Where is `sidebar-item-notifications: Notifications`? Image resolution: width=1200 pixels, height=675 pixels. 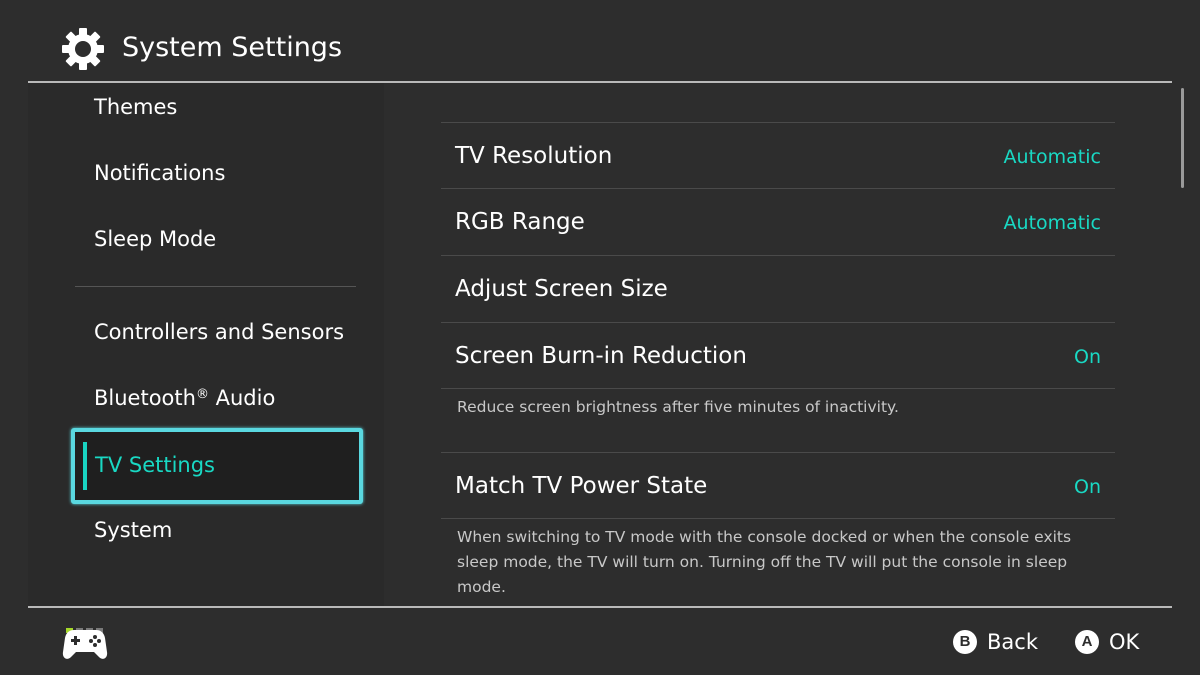 sidebar-item-notifications: Notifications is located at coordinates (159, 173).